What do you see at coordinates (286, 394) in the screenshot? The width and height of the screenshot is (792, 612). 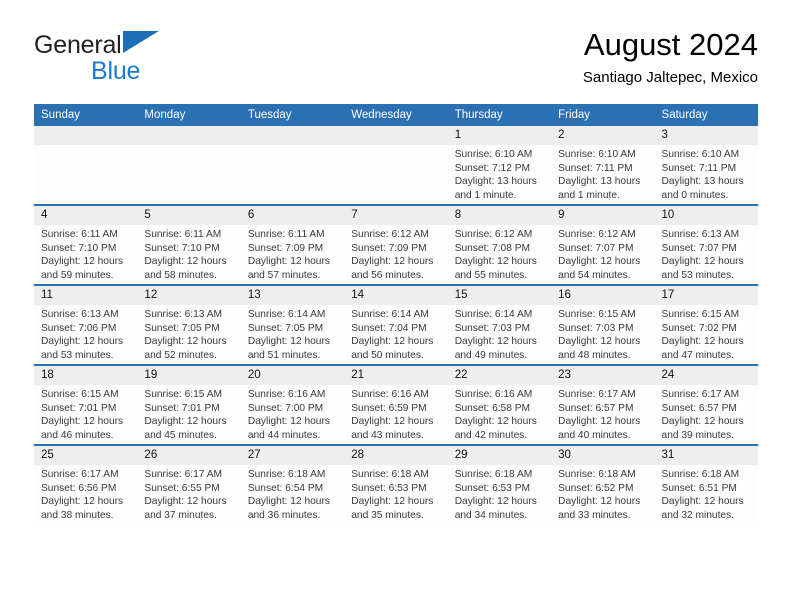 I see `sunrise-text: Sunrise: 6:16 AM` at bounding box center [286, 394].